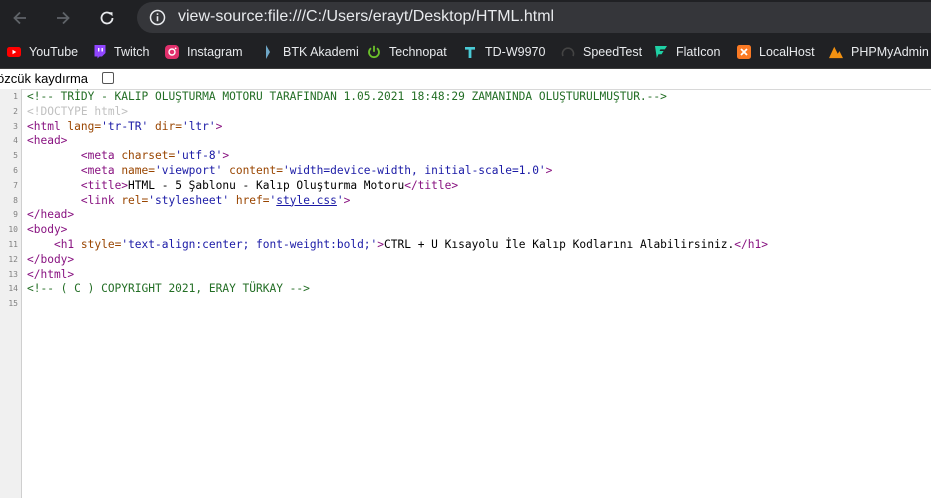 This screenshot has height=498, width=931. Describe the element at coordinates (418, 52) in the screenshot. I see `bookmark-label: Technopat` at that location.